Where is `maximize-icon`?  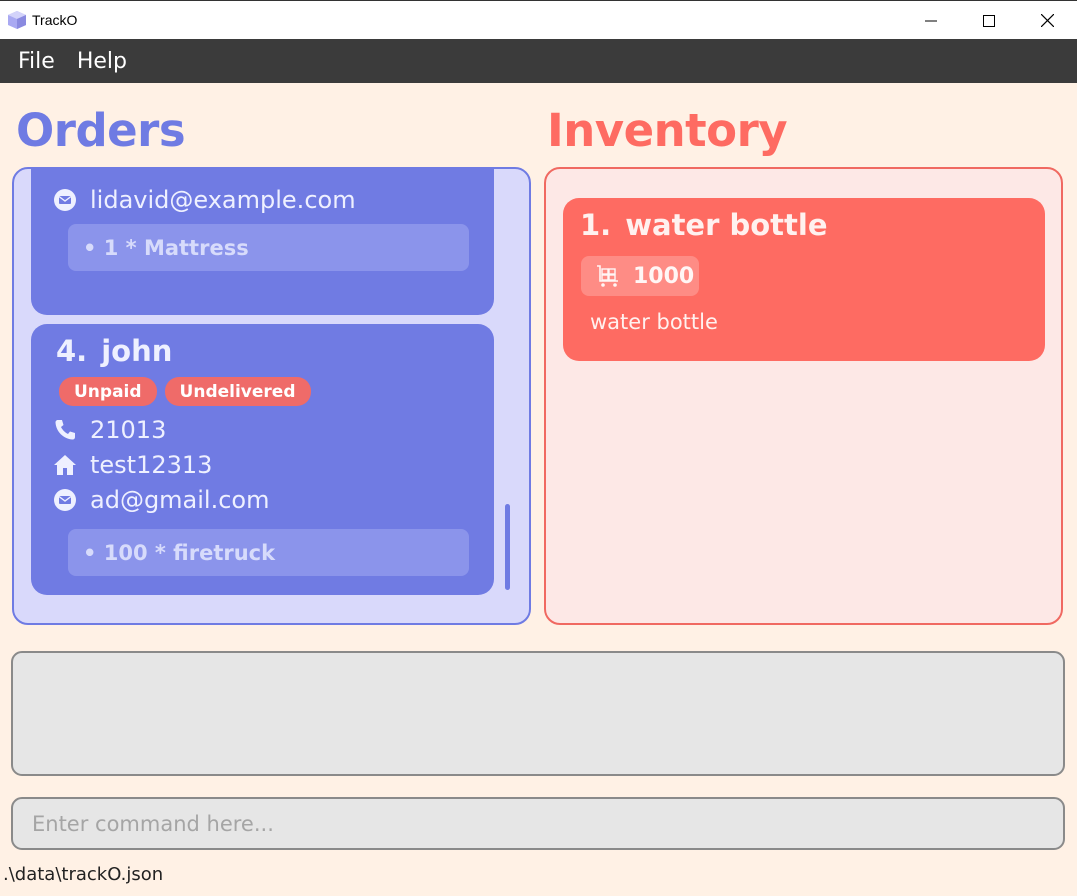
maximize-icon is located at coordinates (989, 20).